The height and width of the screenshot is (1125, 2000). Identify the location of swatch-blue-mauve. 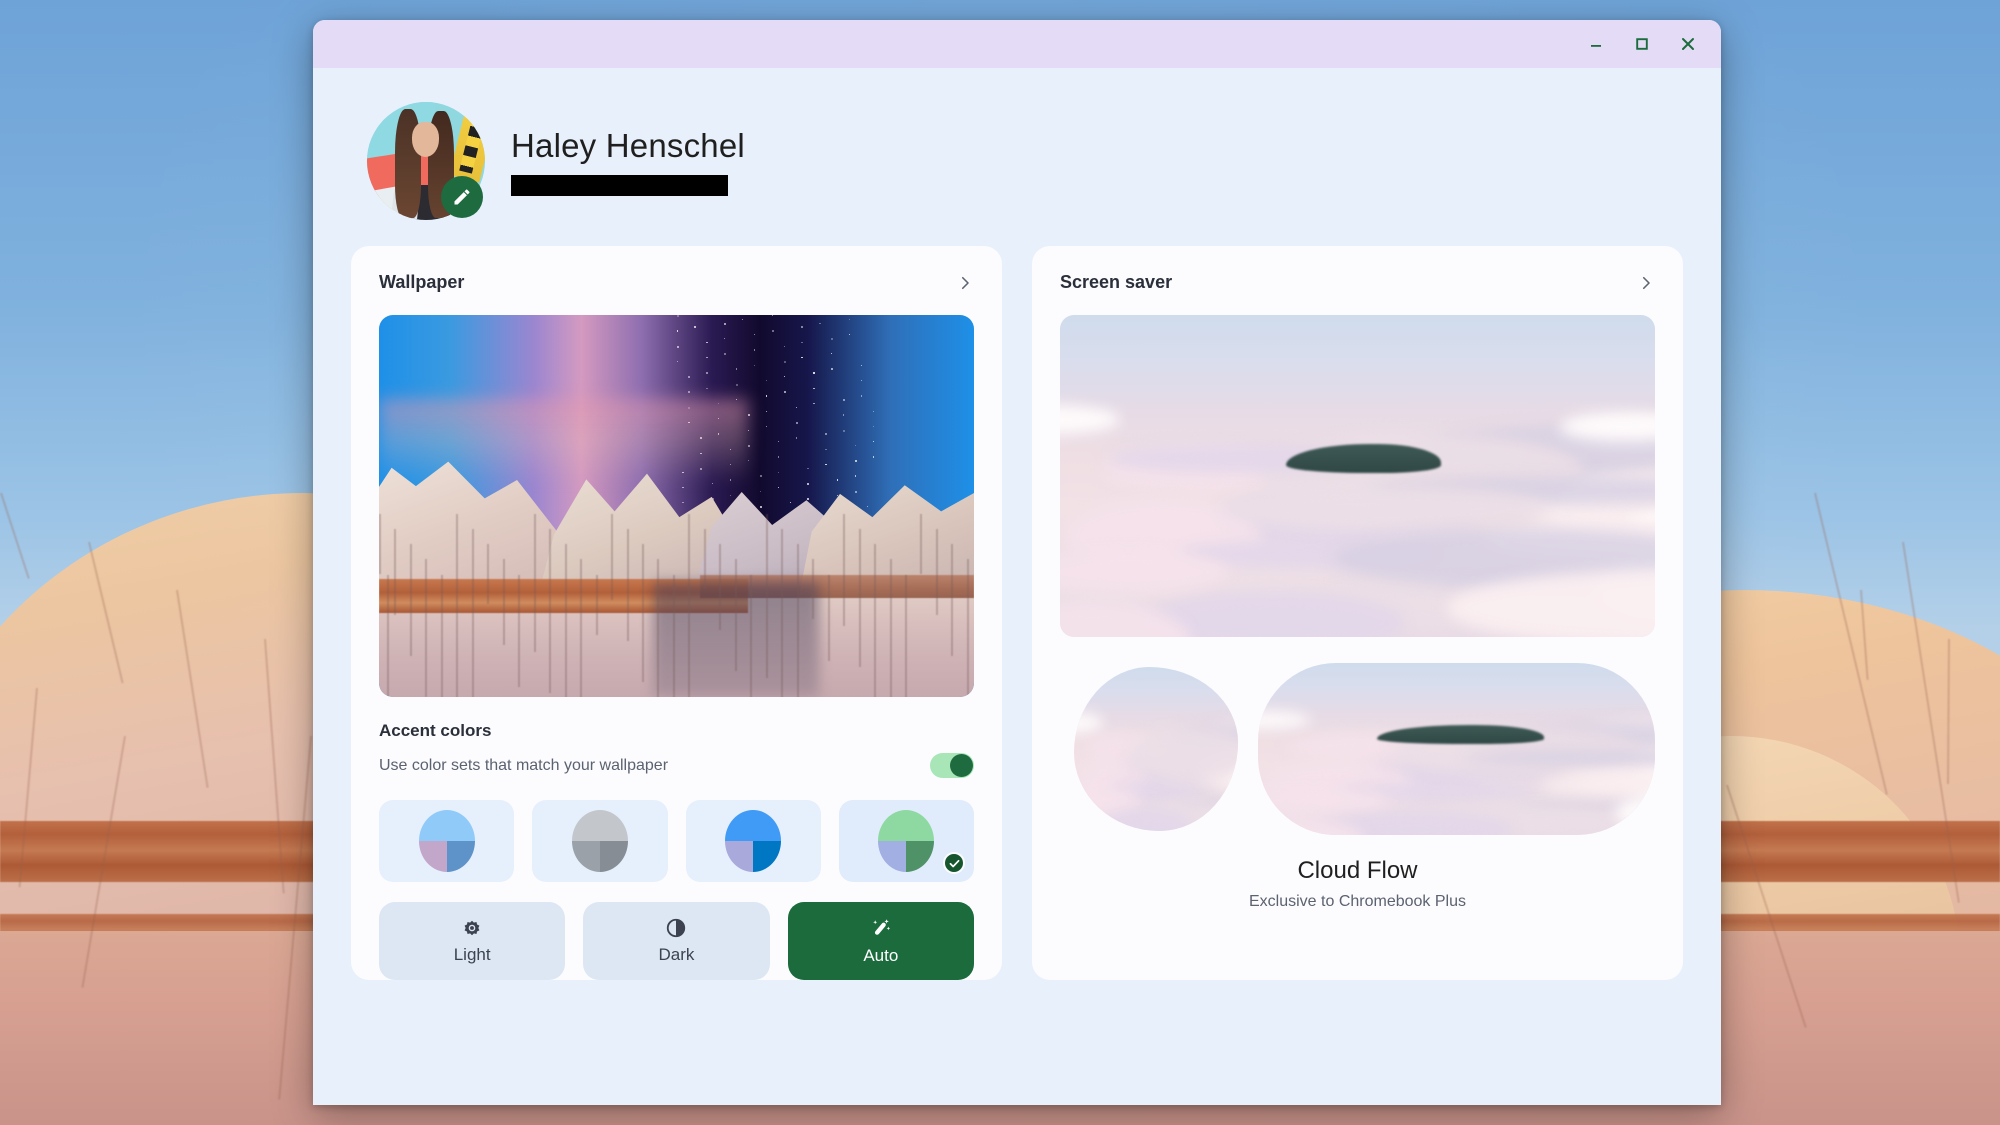
(447, 841).